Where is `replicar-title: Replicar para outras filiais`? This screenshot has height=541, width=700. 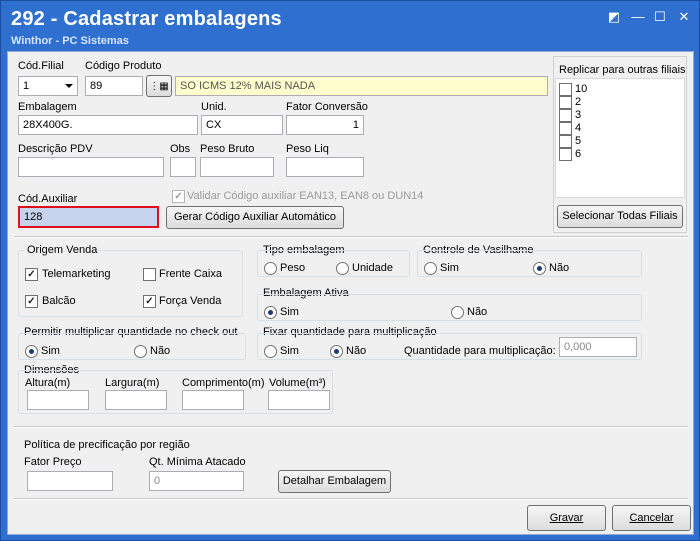
replicar-title: Replicar para outras filiais is located at coordinates (622, 70).